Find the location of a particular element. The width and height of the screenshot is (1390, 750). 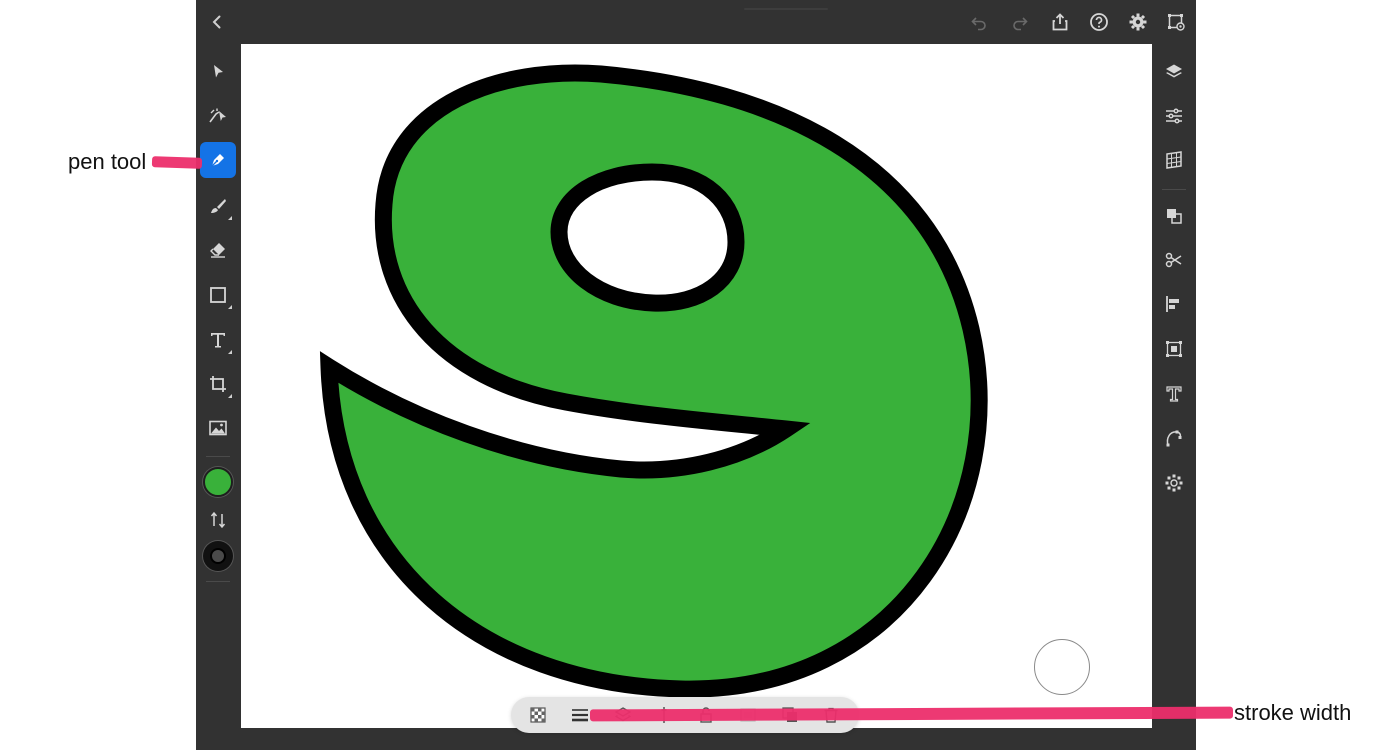

repeat-icon is located at coordinates (1174, 483).